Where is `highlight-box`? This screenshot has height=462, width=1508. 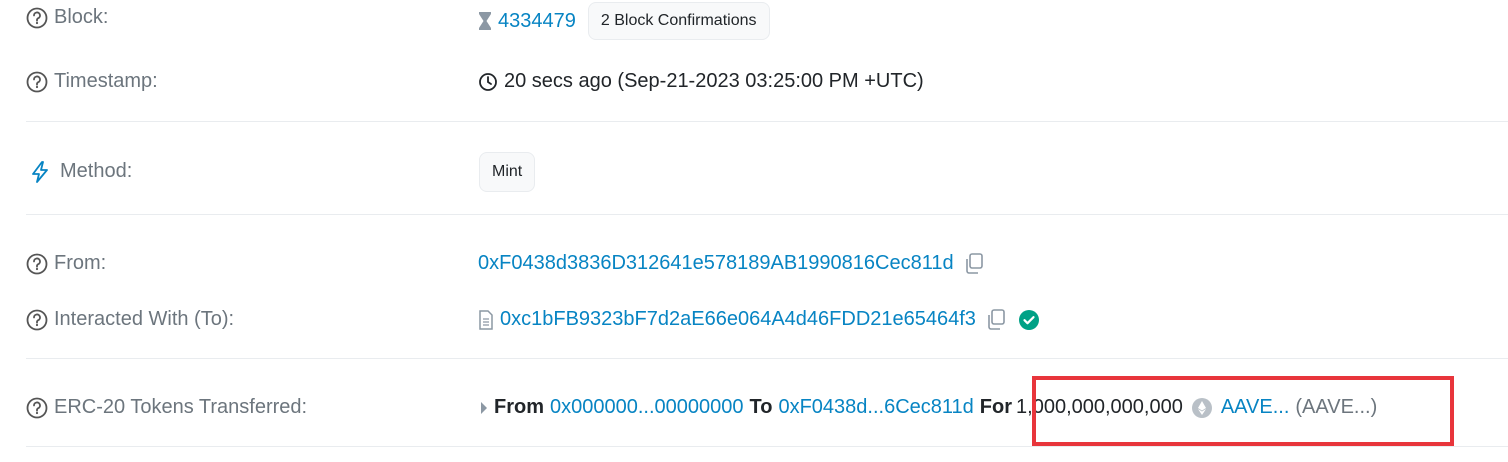 highlight-box is located at coordinates (1243, 411).